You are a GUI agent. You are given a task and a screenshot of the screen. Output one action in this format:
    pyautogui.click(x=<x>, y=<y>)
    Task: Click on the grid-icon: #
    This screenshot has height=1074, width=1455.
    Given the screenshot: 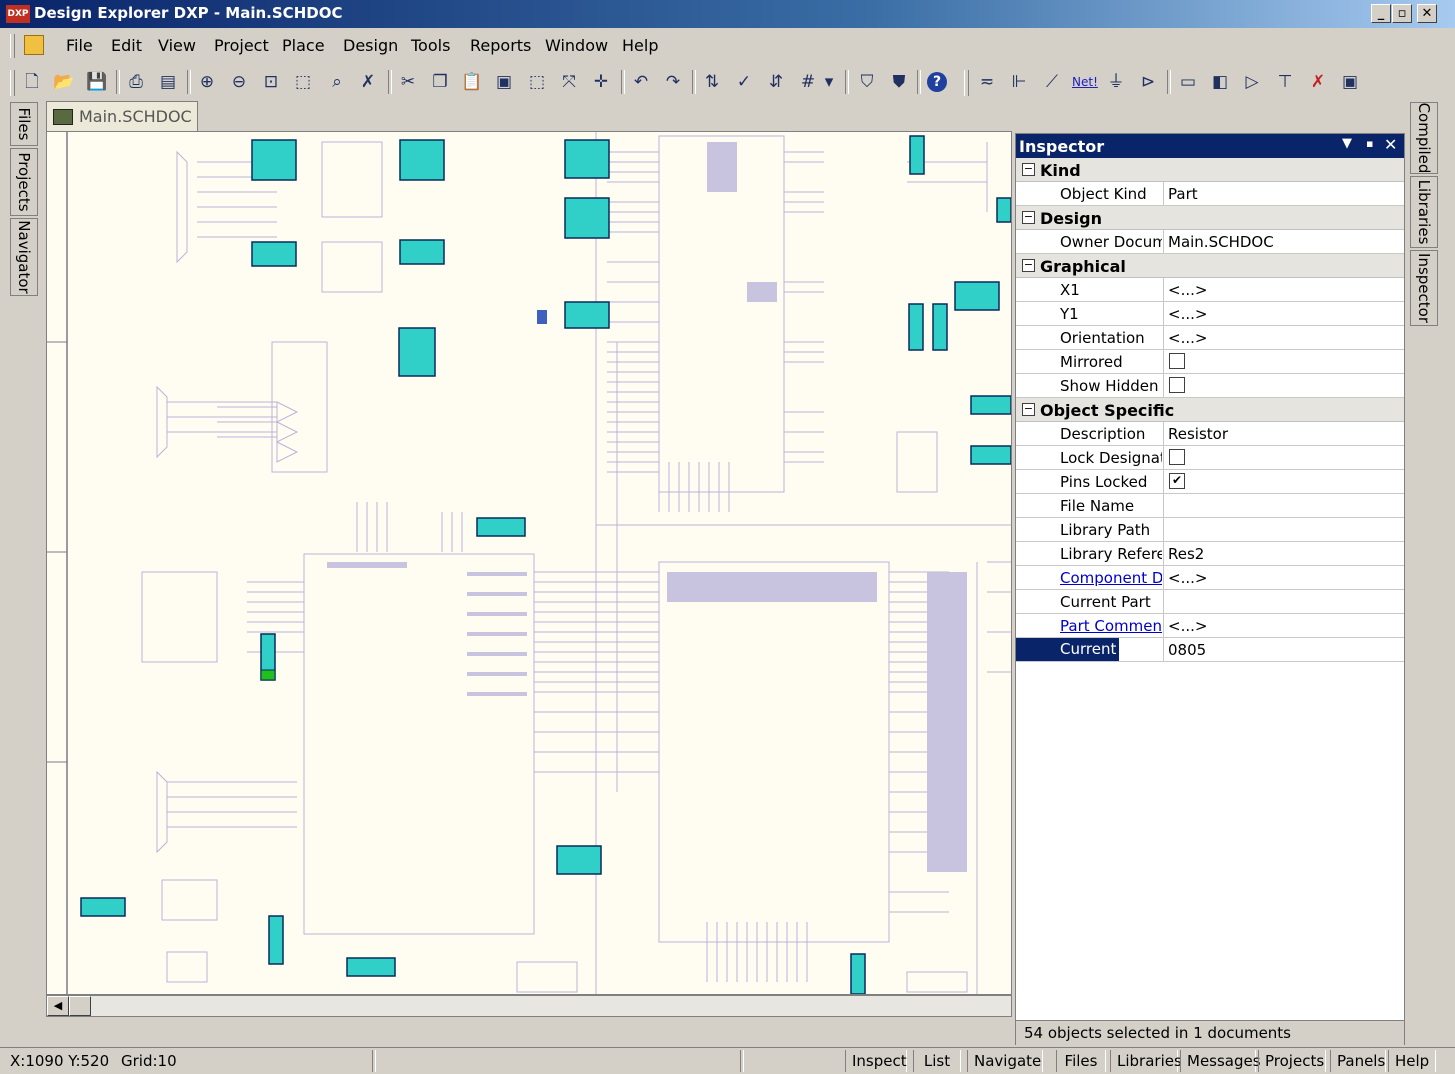 What is the action you would take?
    pyautogui.click(x=808, y=82)
    